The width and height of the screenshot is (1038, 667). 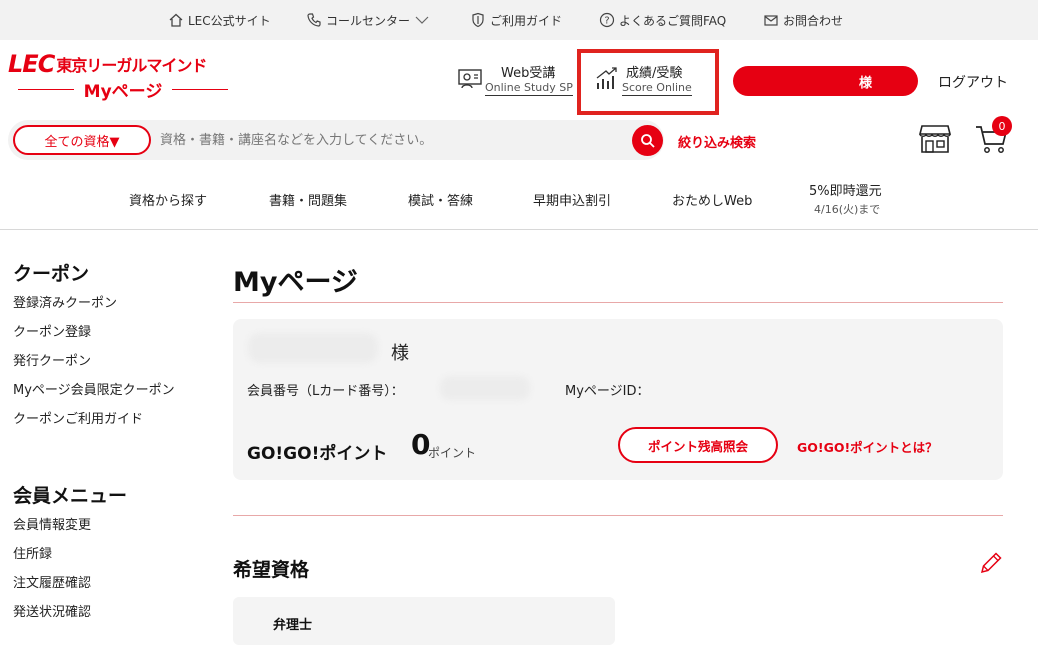 What do you see at coordinates (526, 20) in the screenshot?
I see `topbar-label: ご利用ガイド` at bounding box center [526, 20].